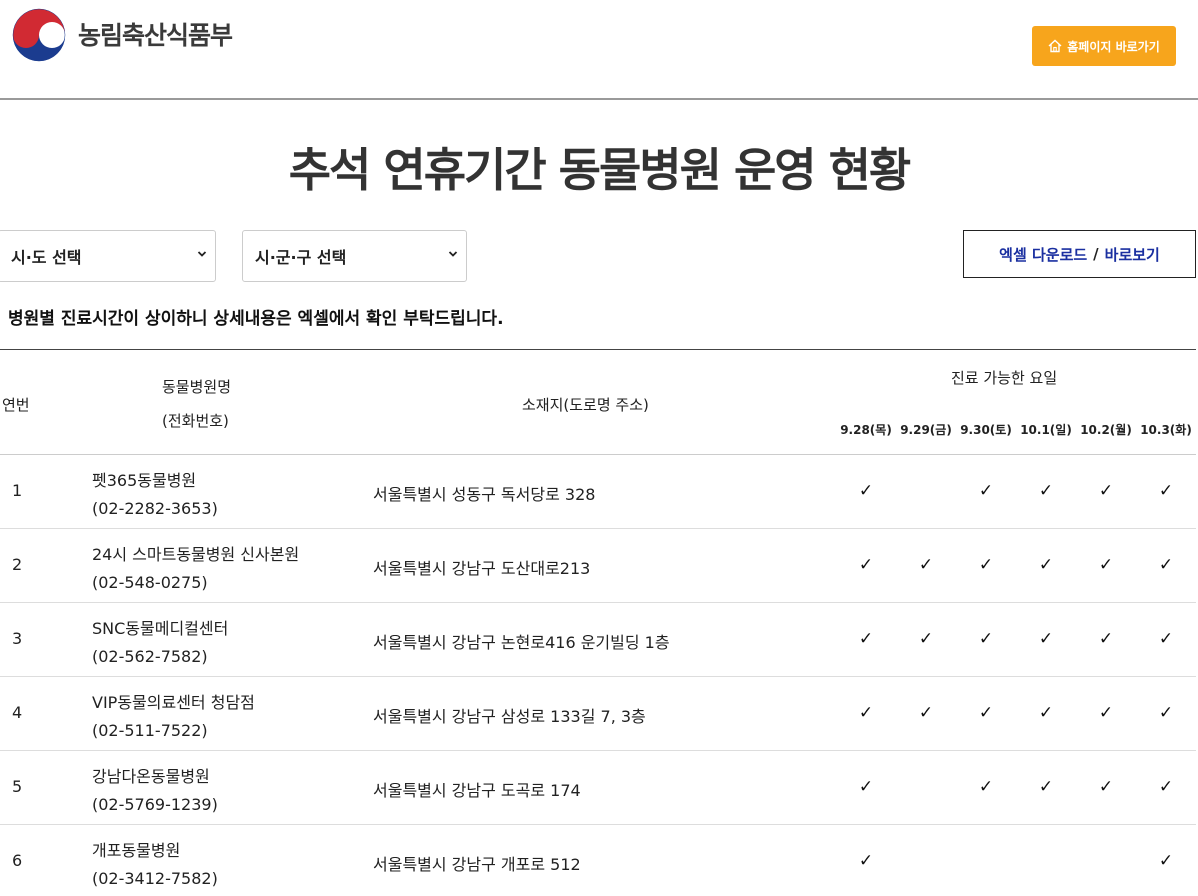  I want to click on hospital-phone: (02-562-7582), so click(150, 656).